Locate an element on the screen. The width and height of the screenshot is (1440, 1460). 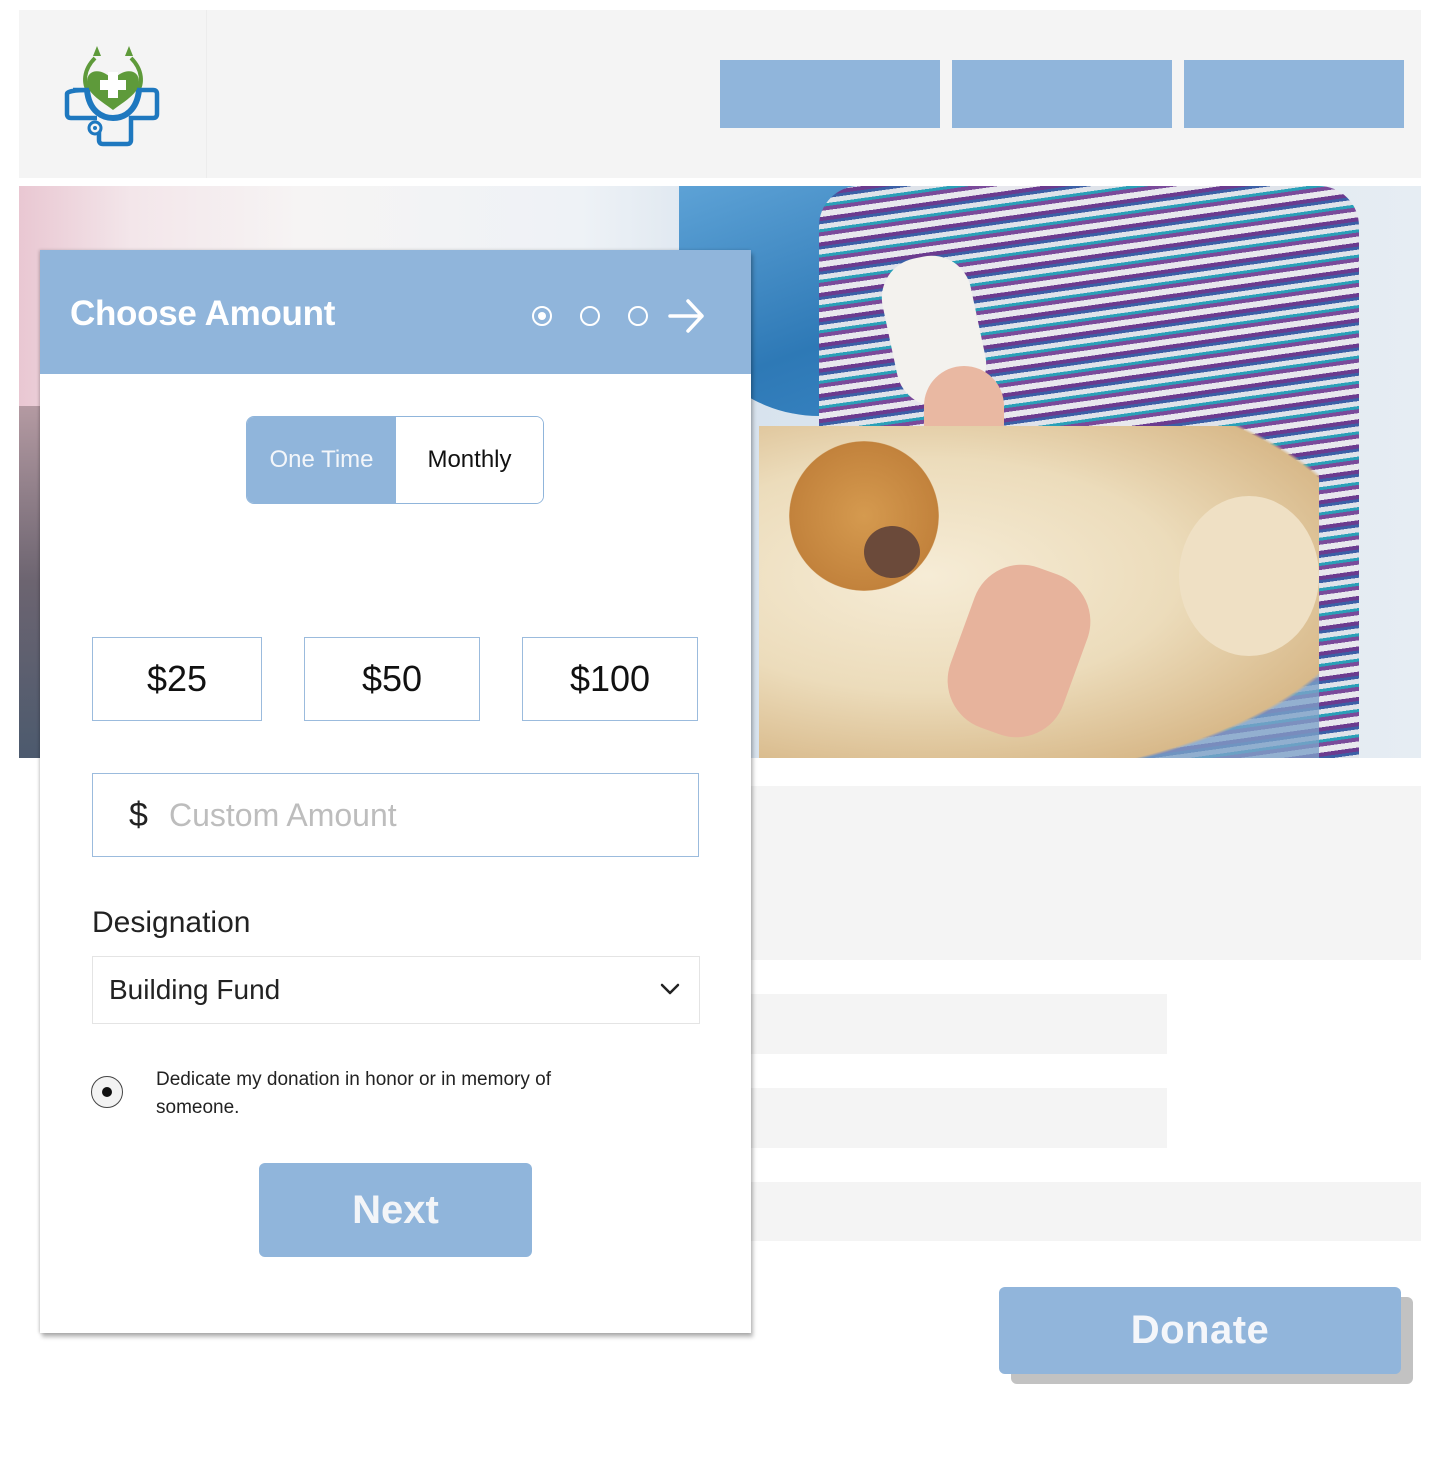
step-indicator-active is located at coordinates (542, 316).